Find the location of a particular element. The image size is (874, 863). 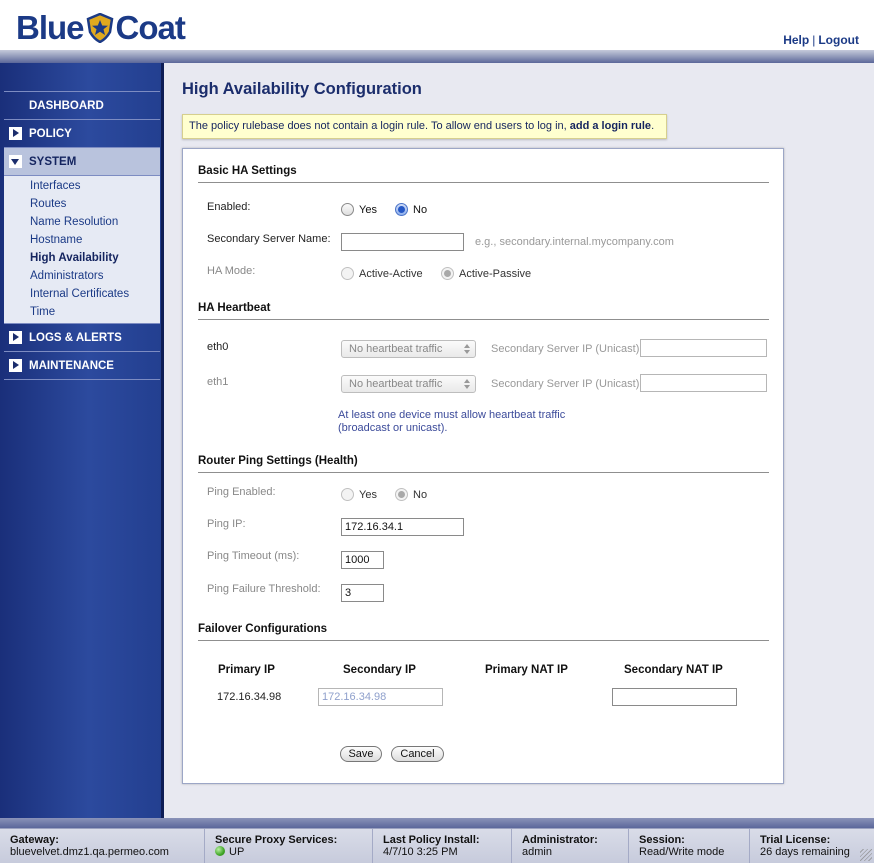

nav-logs-alerts-label: LOGS & ALERTS is located at coordinates (75, 337).